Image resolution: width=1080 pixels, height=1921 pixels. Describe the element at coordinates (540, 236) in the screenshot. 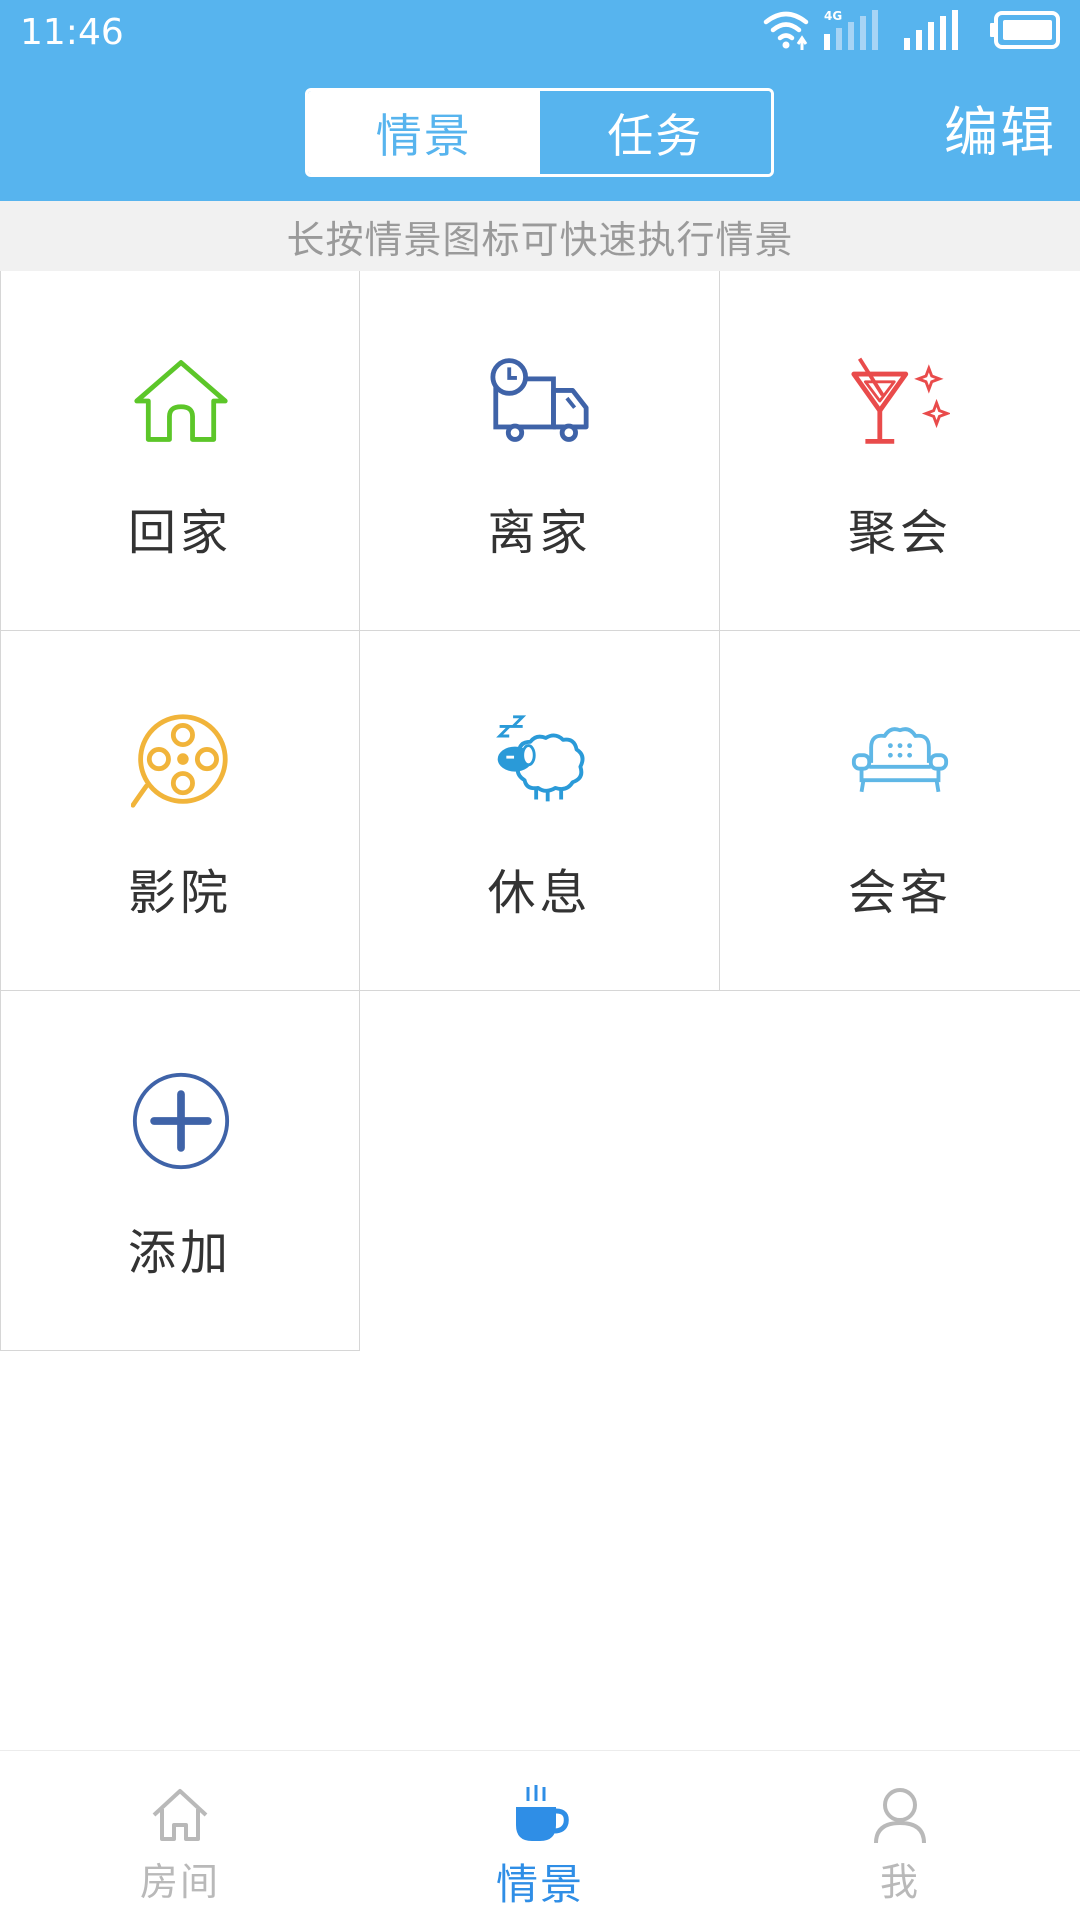

I see `hint-text: 长按情景图标可快速执行情景` at that location.